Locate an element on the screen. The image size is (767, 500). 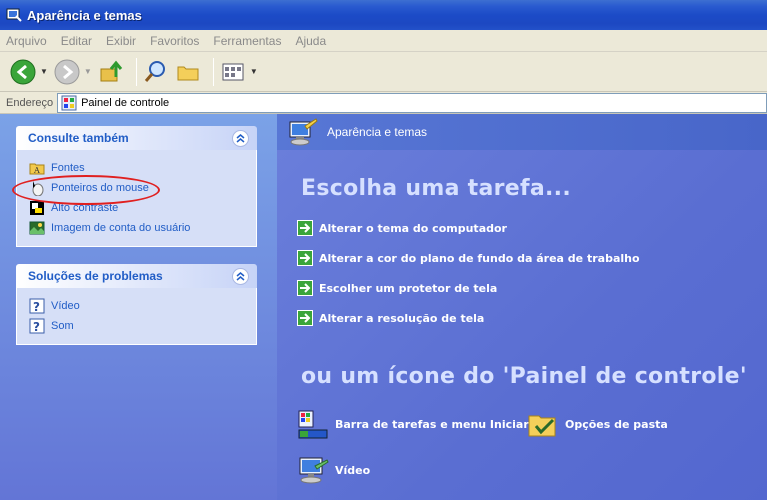
or-icon-heading: ou um ícone do 'Painel de controle' is located at coordinates (524, 376).